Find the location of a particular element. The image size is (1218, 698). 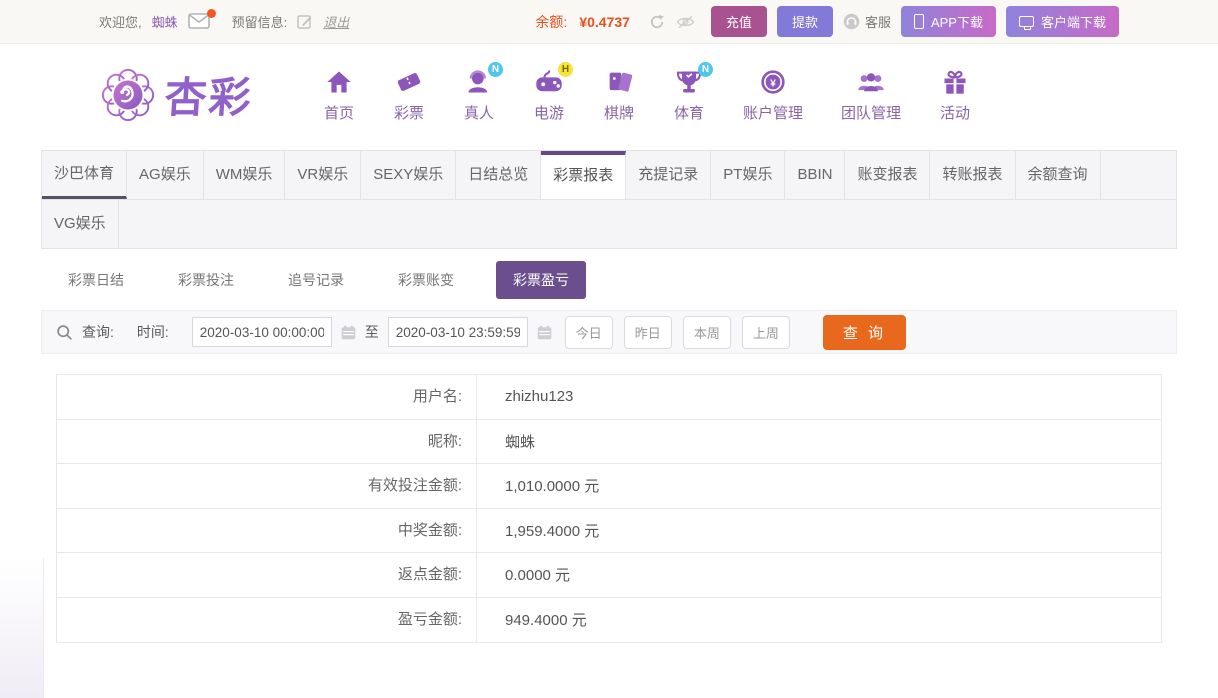

row-value: 1,010.0000 元 is located at coordinates (552, 487).